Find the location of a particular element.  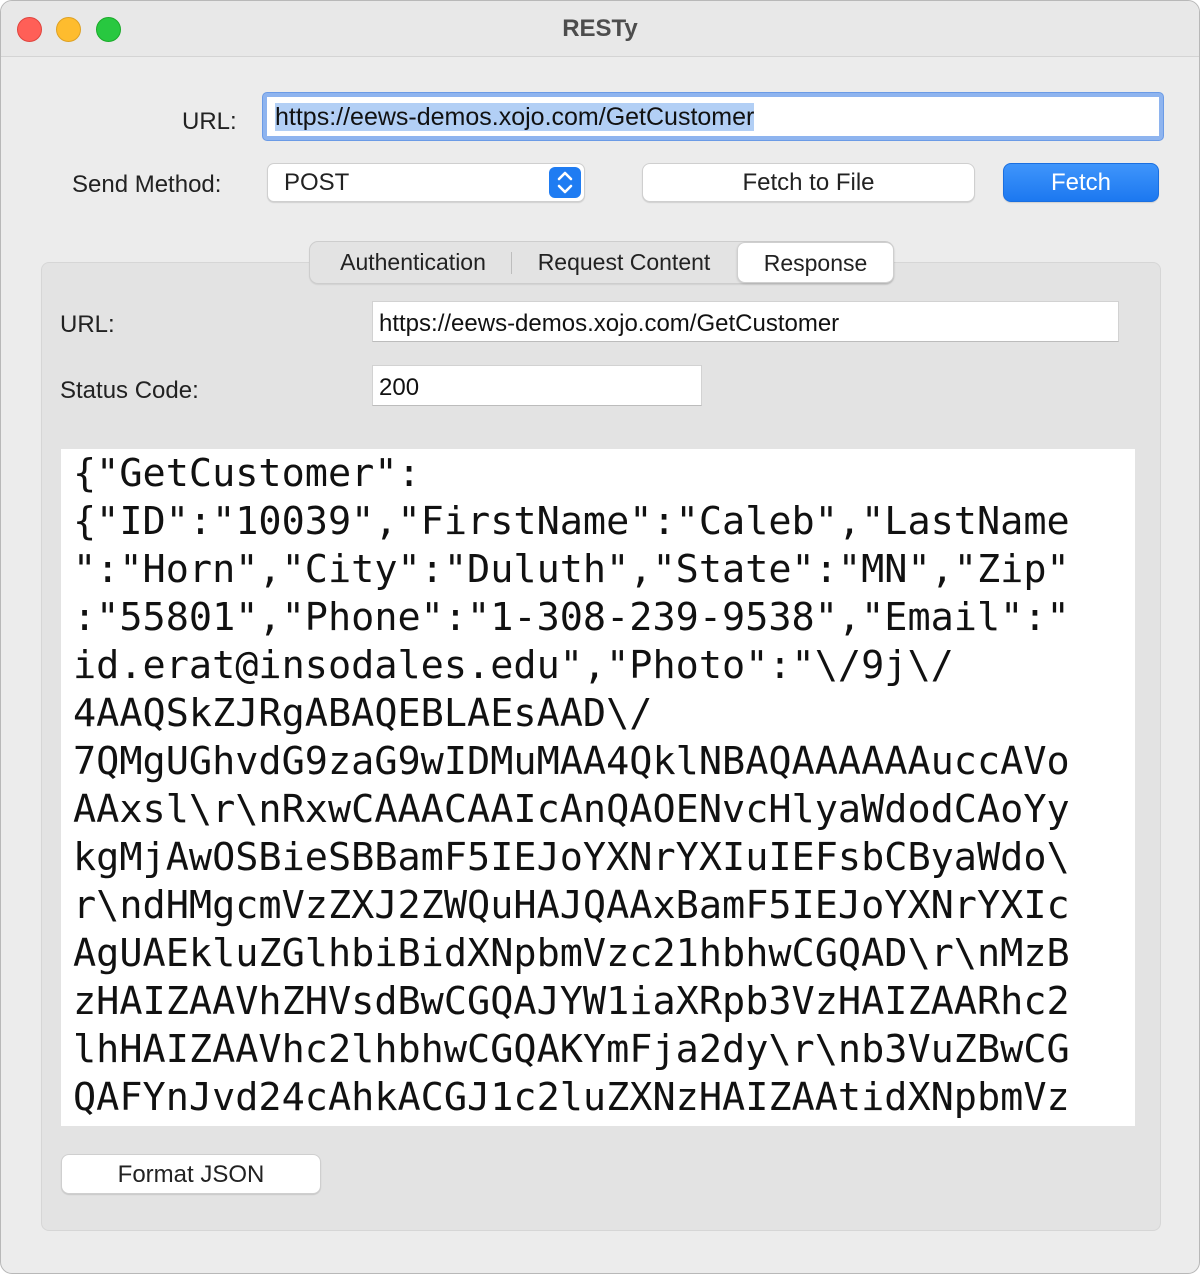

status-code-label: Status Code: is located at coordinates (129, 390).